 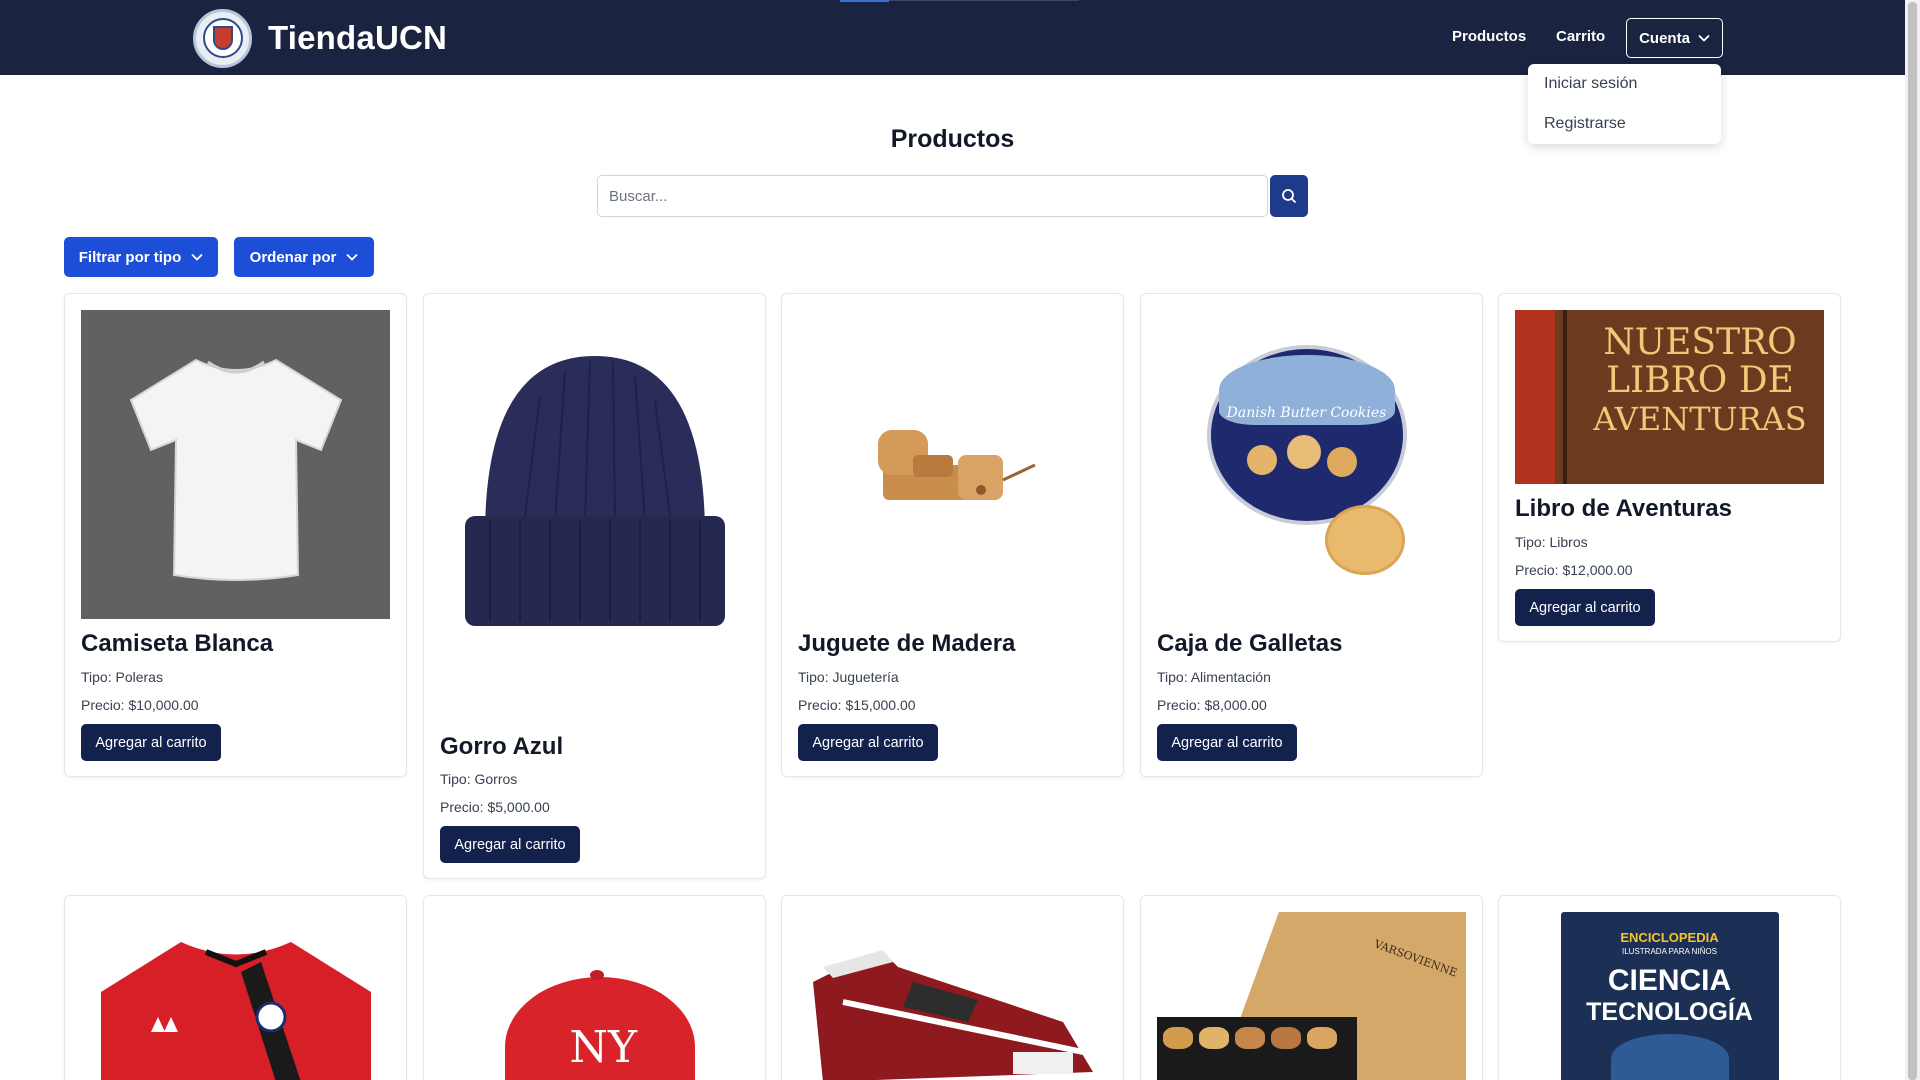 What do you see at coordinates (907, 643) in the screenshot?
I see `product-name: Juguete de Madera` at bounding box center [907, 643].